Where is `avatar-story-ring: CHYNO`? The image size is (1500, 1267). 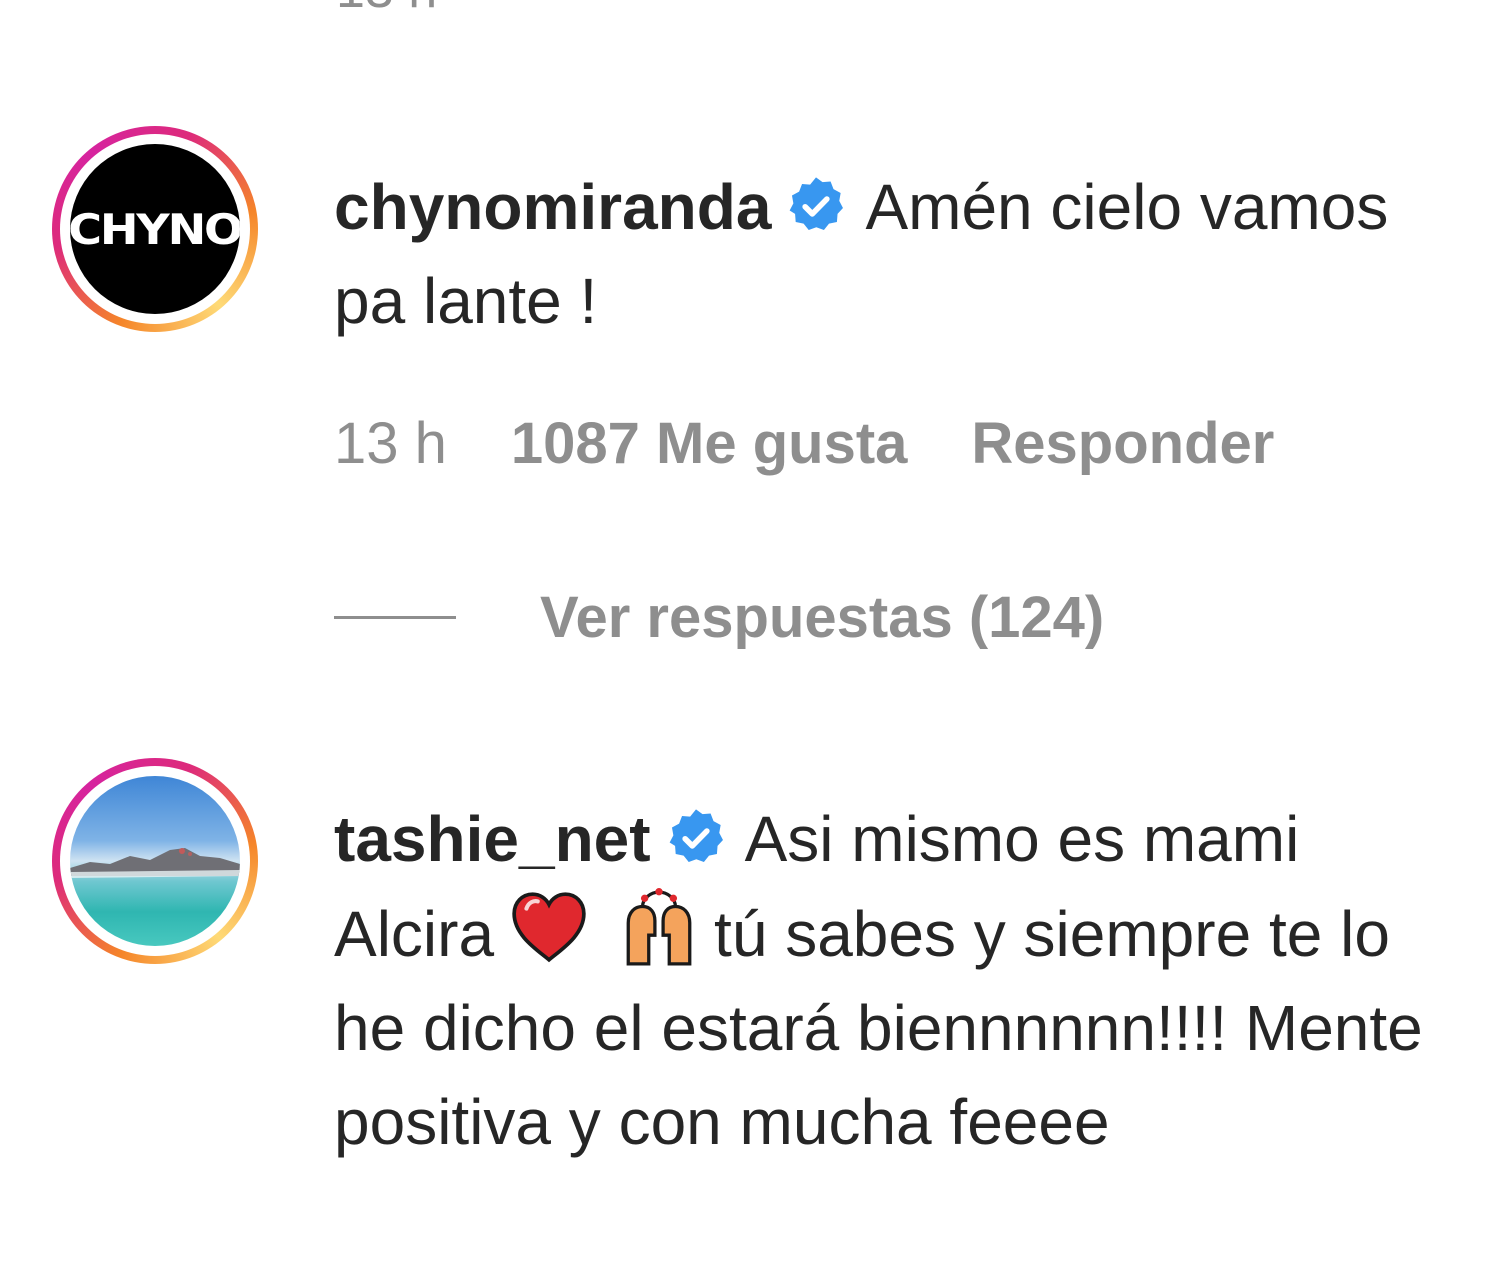 avatar-story-ring: CHYNO is located at coordinates (155, 229).